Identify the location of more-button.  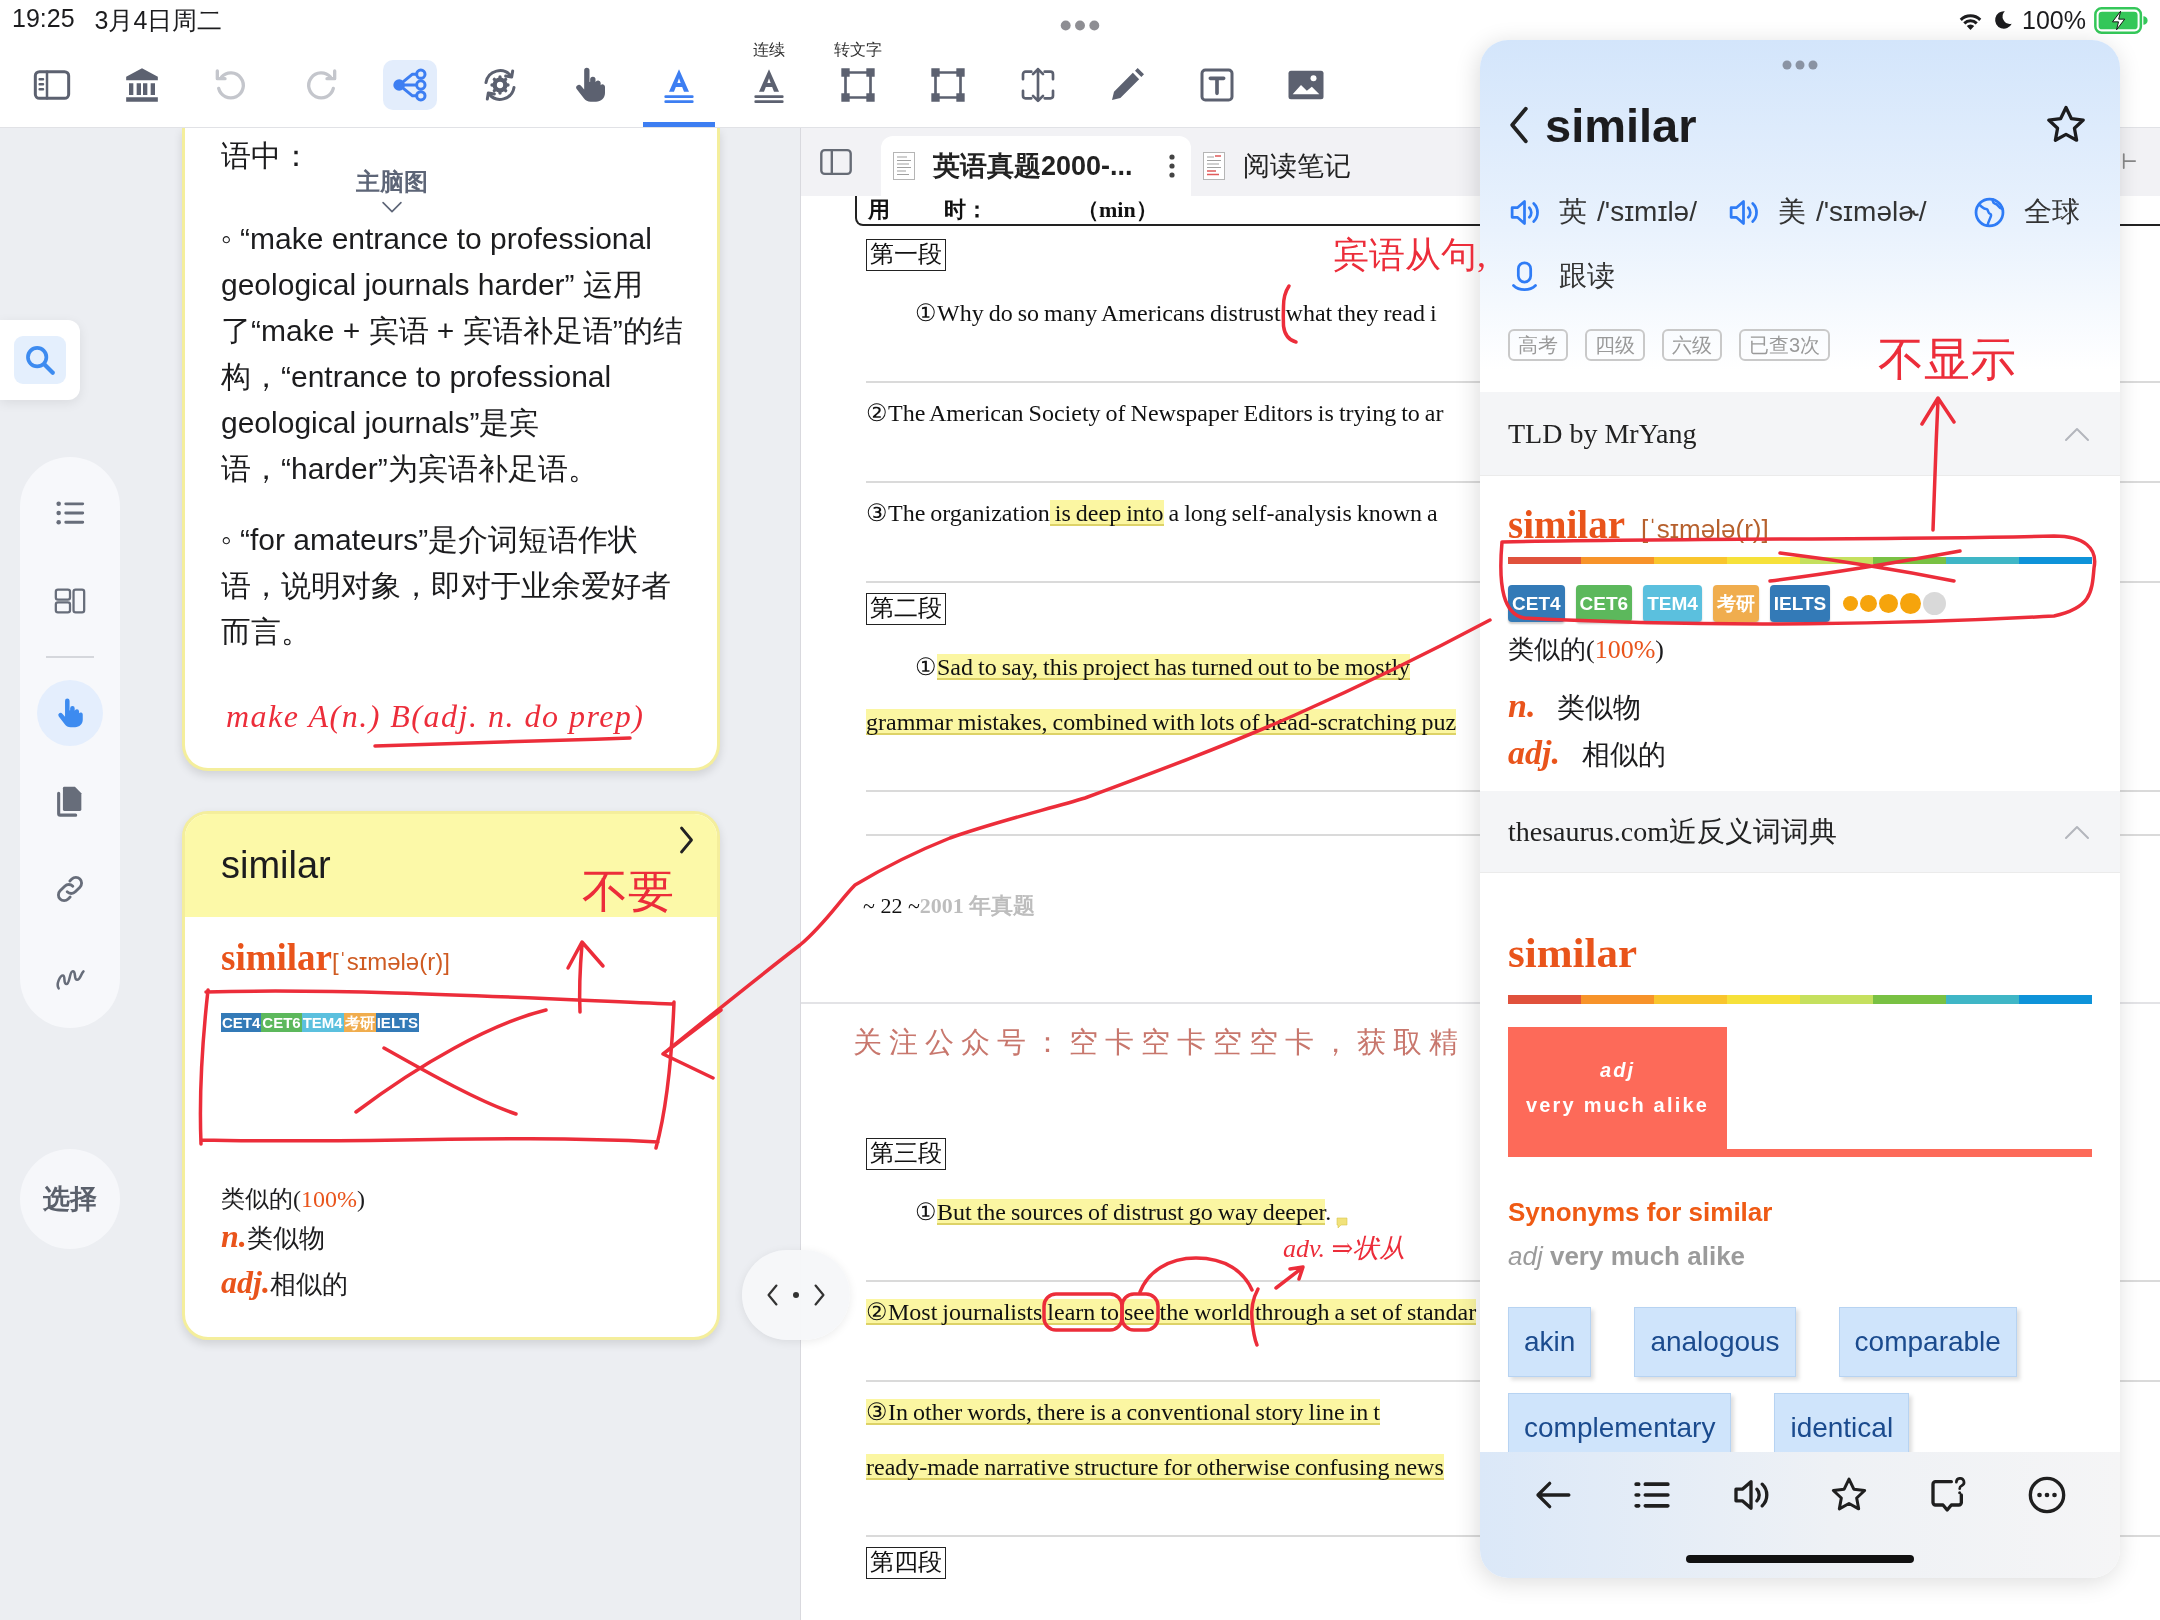
(2047, 1495).